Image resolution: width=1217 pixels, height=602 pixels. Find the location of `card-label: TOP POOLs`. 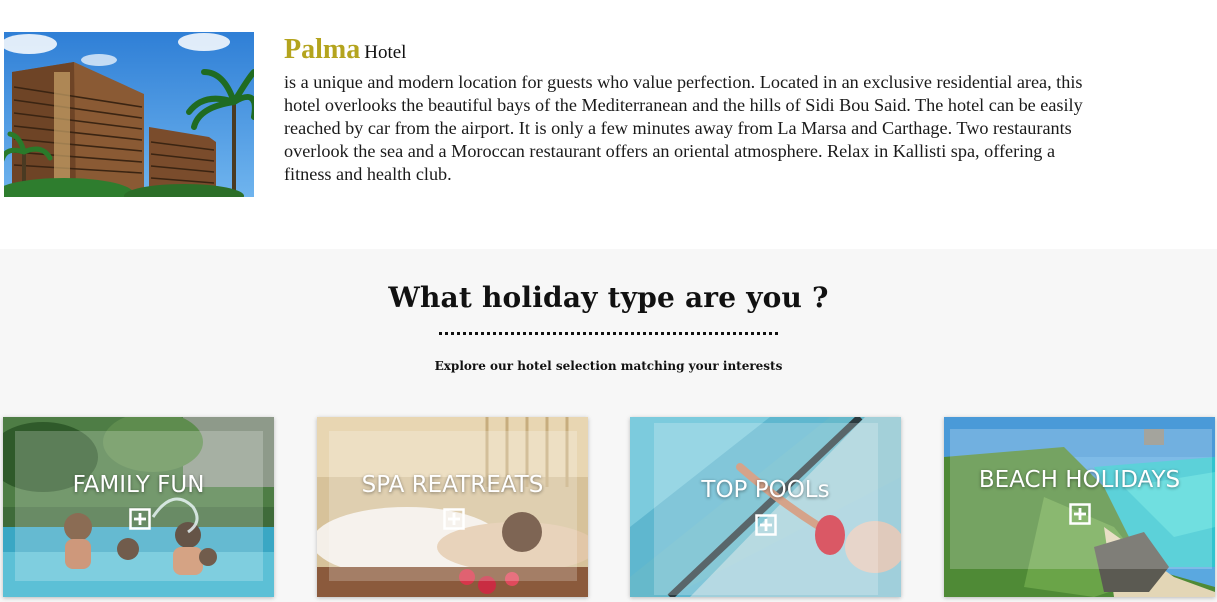

card-label: TOP POOLs is located at coordinates (765, 490).